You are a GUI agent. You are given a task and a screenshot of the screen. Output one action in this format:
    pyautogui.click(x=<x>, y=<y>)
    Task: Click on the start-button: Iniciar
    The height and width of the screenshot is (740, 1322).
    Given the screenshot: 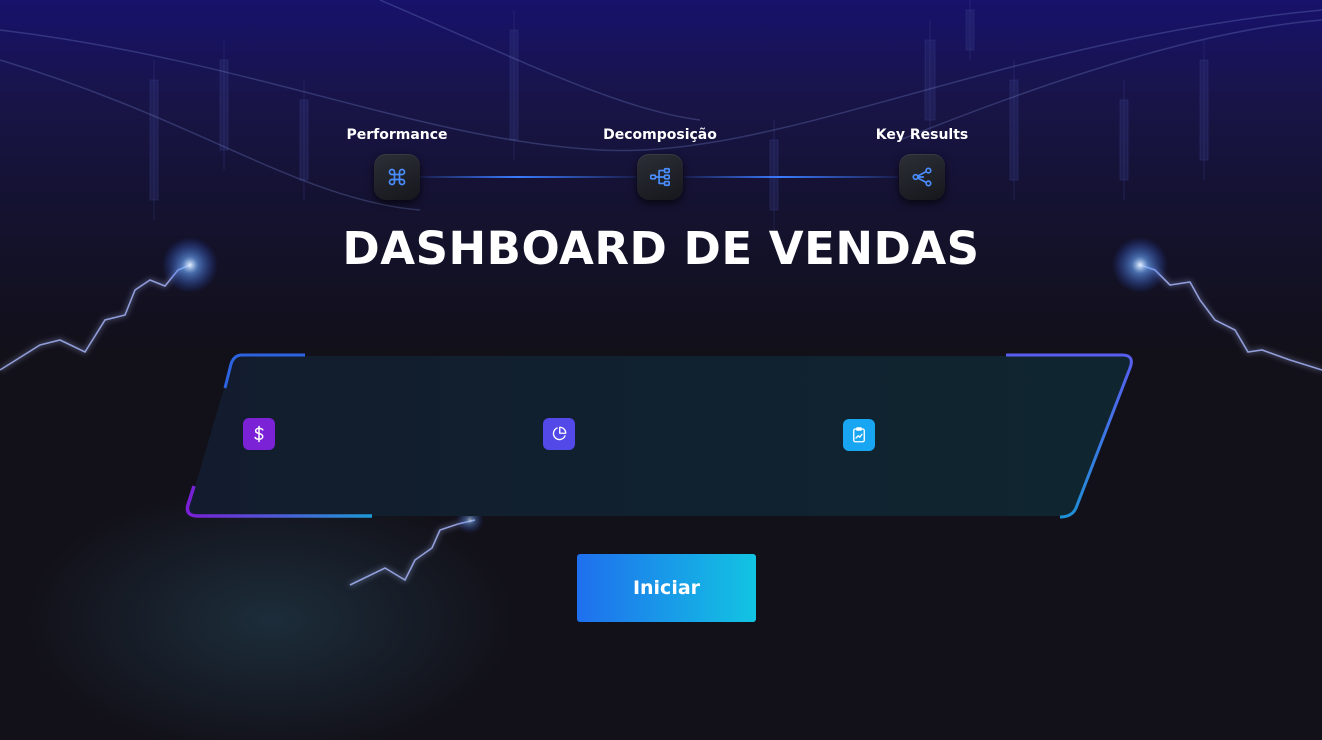 What is the action you would take?
    pyautogui.click(x=666, y=588)
    